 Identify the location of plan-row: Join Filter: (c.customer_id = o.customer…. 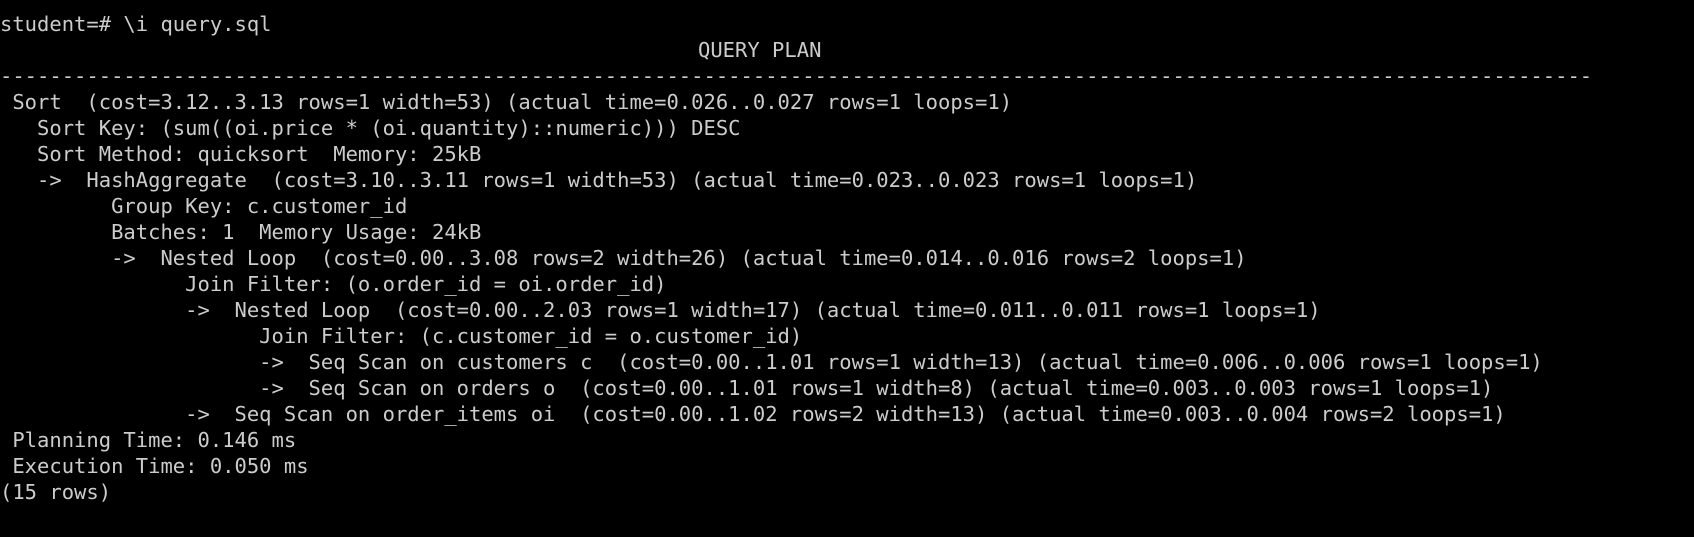
(401, 336).